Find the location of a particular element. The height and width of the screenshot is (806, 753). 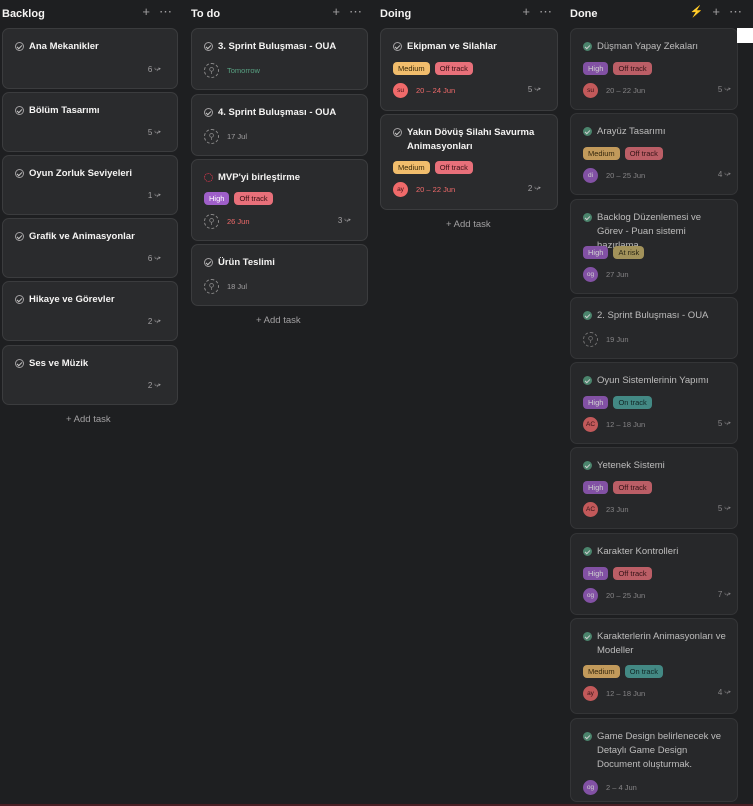

subtask-count: 1 ⤷▸ is located at coordinates (154, 195).